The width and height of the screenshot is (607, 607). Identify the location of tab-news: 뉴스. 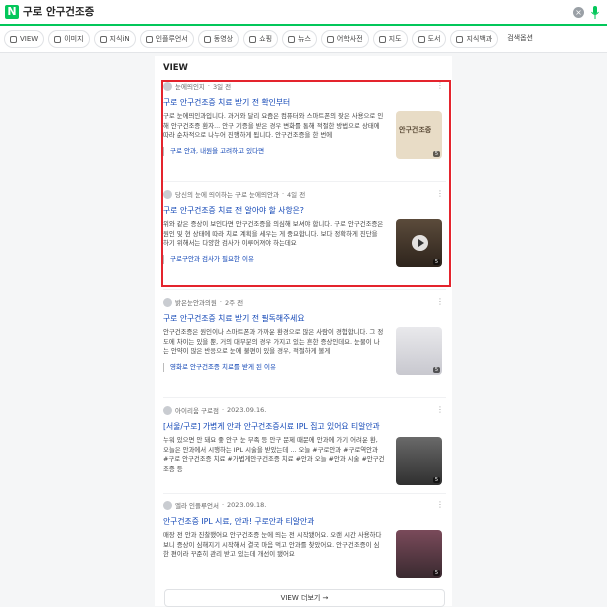
(299, 39).